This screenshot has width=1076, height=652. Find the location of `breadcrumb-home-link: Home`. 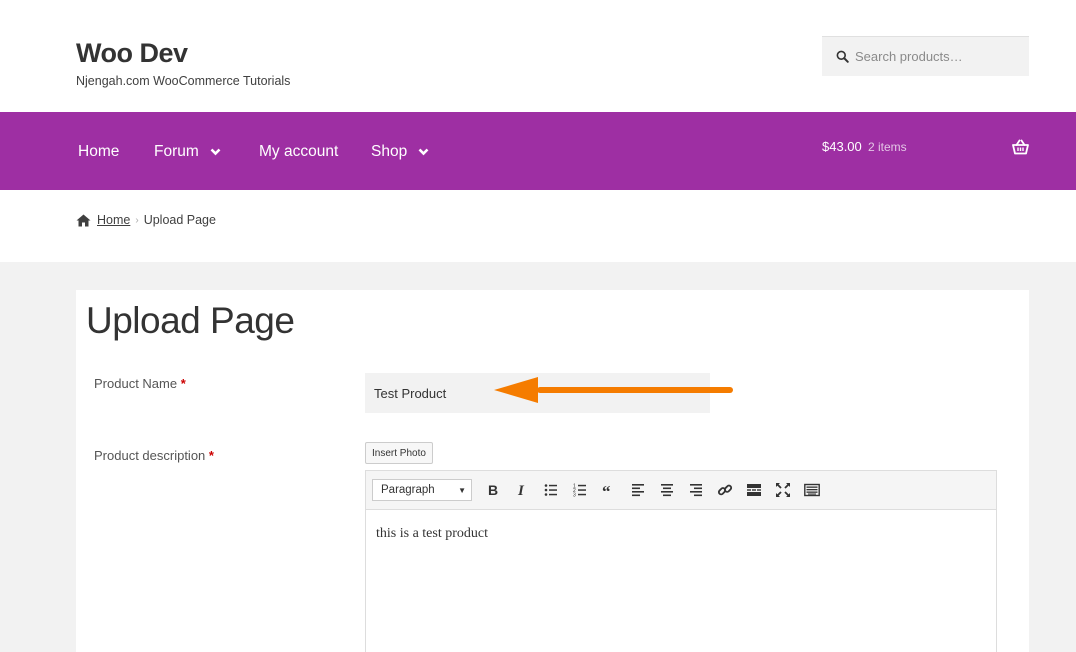

breadcrumb-home-link: Home is located at coordinates (113, 220).